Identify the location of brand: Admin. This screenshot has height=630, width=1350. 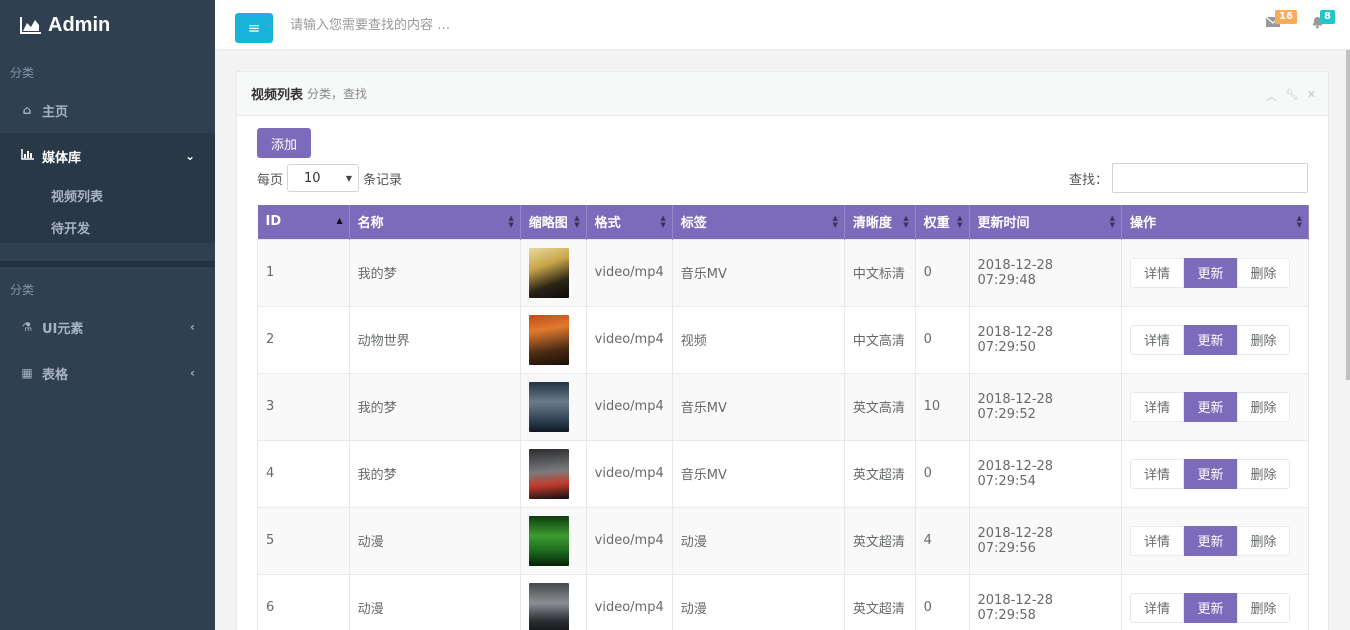
(107, 25).